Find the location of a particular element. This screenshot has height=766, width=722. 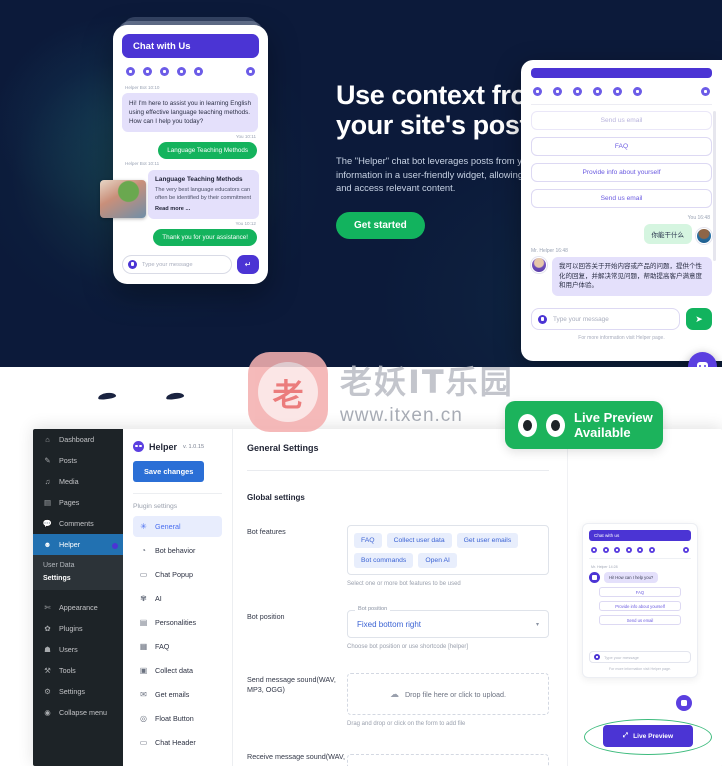

plugin-nav-float-button: ◎ Float Button is located at coordinates (177, 718).